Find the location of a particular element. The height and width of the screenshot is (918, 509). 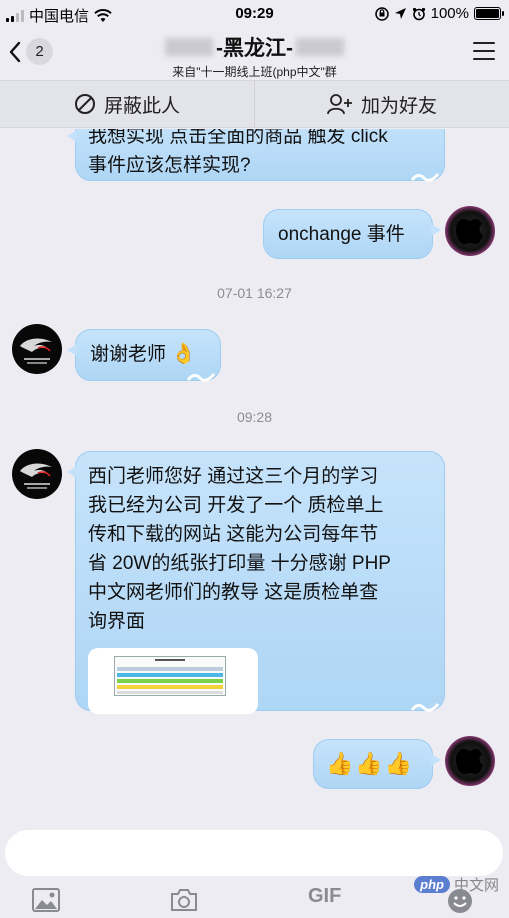

message-line: 我已经为公司 开发了一个 质检单上 is located at coordinates (236, 505).